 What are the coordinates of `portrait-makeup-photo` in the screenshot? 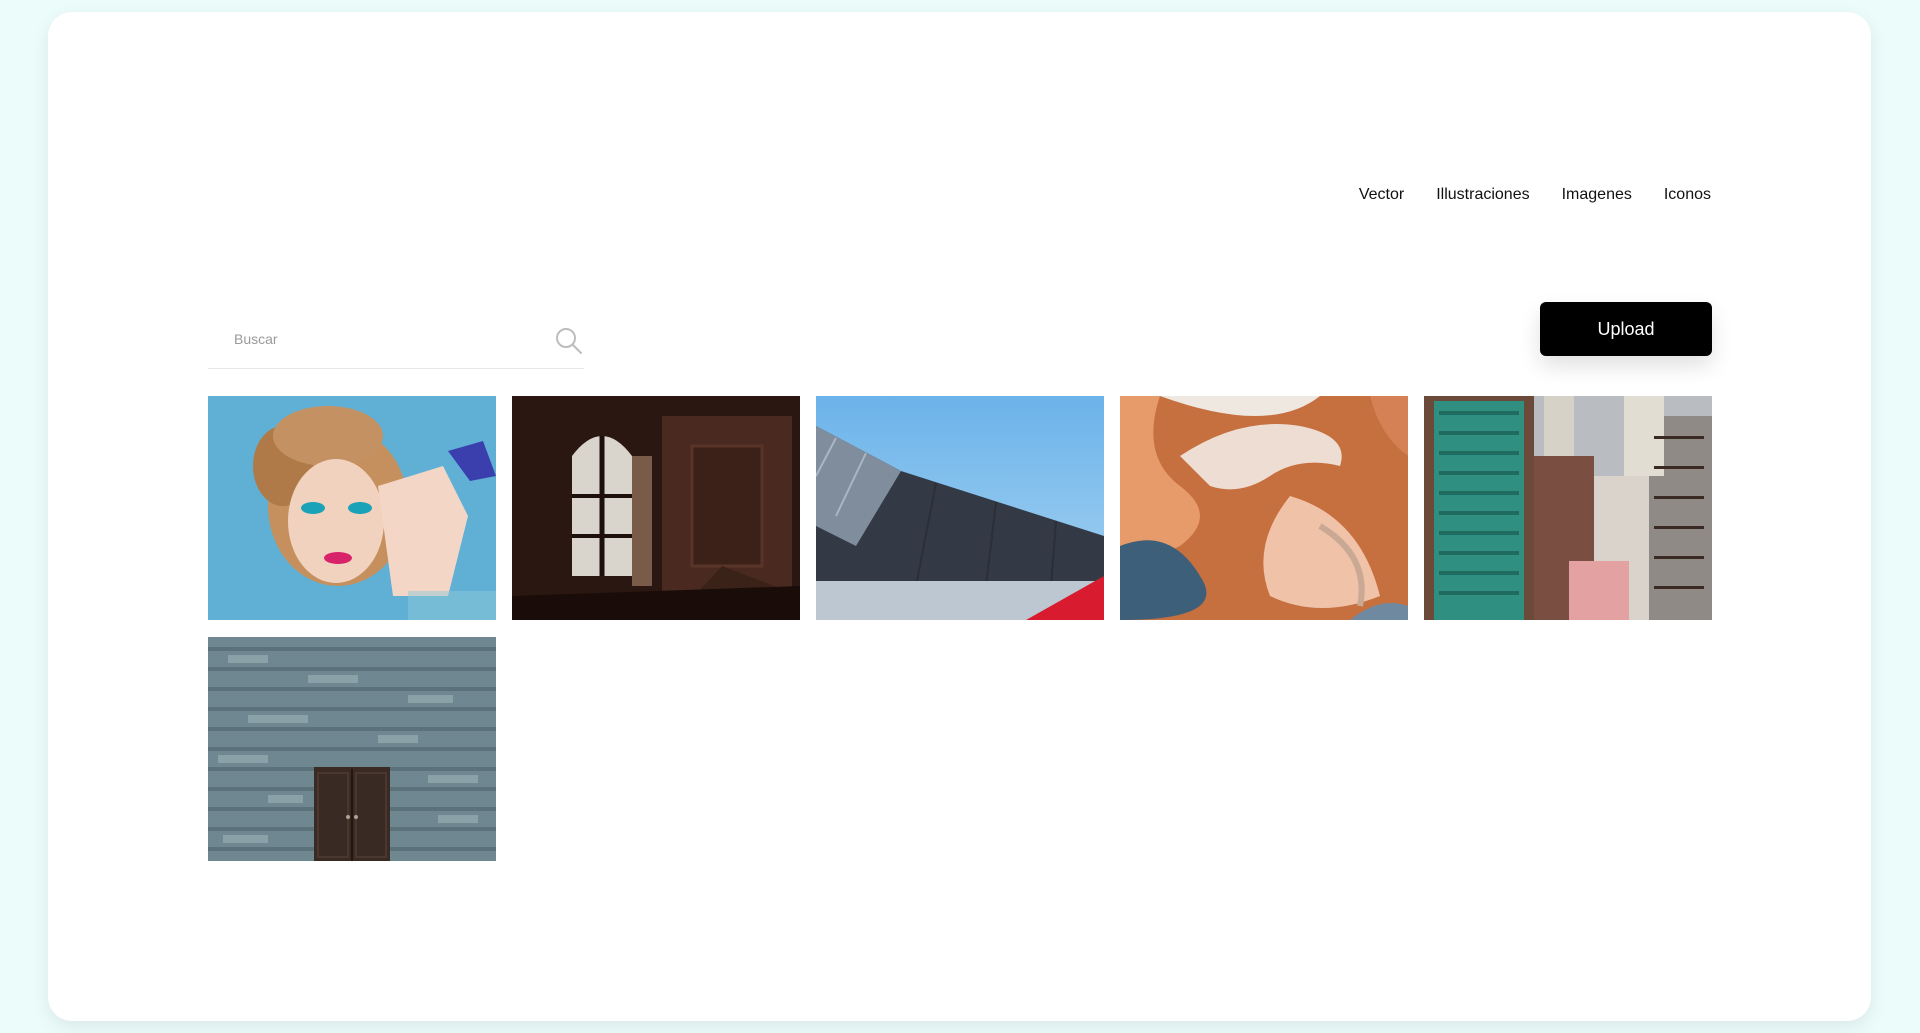 It's located at (352, 508).